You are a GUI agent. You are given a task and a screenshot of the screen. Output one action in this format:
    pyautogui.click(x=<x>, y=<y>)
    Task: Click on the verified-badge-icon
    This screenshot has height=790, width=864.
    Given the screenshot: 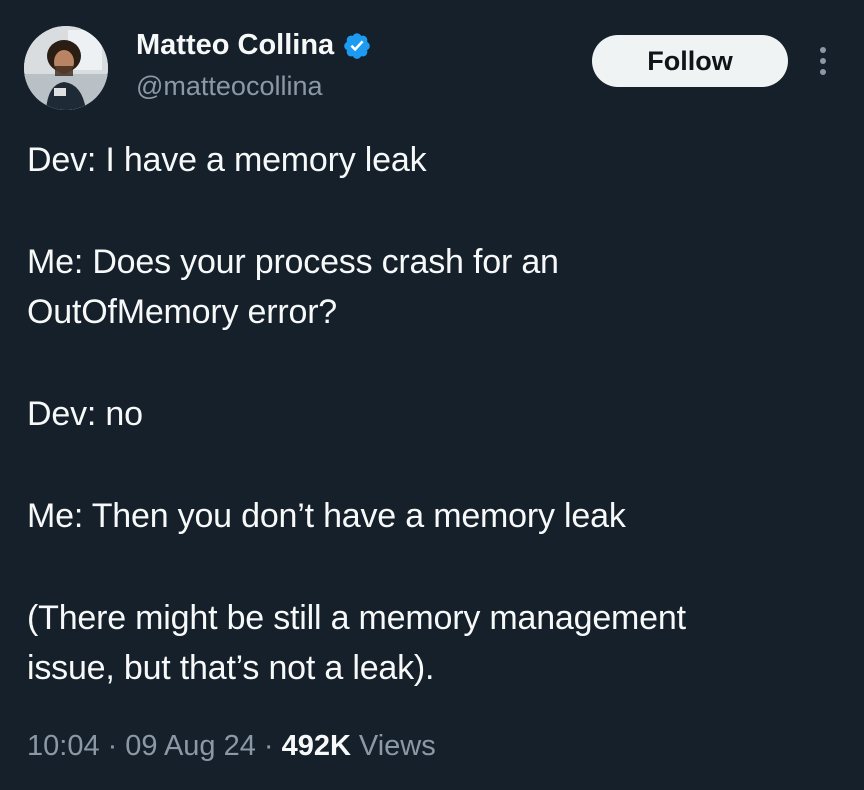 What is the action you would take?
    pyautogui.click(x=357, y=46)
    